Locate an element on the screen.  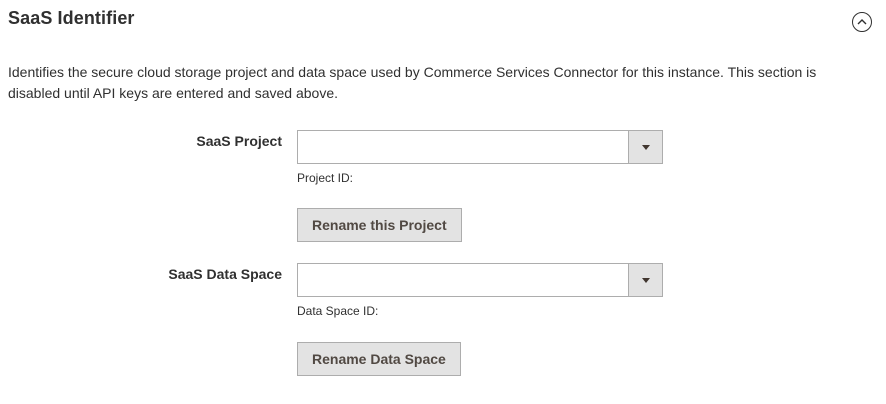
saas-project-label: SaaS Project is located at coordinates (239, 141).